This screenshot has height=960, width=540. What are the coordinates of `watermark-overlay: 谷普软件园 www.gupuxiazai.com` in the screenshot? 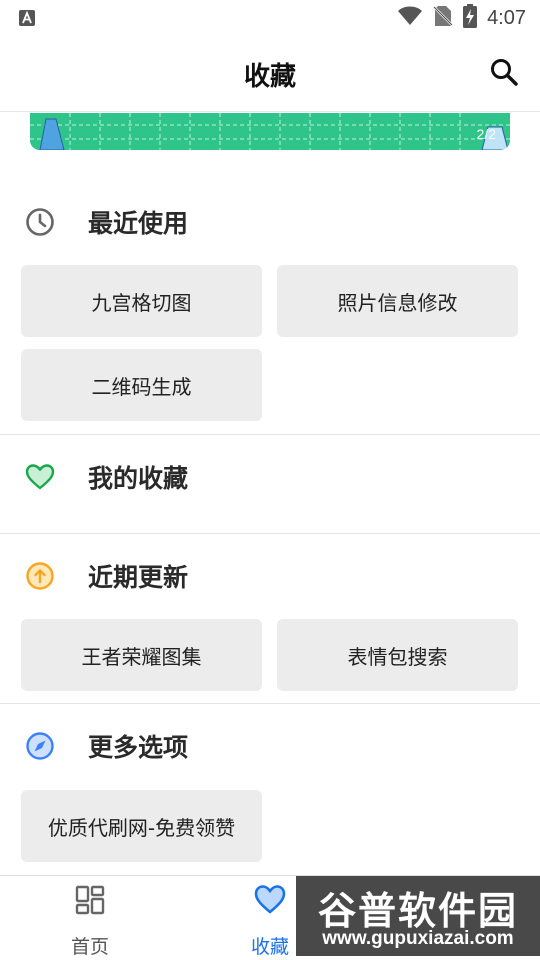 It's located at (418, 916).